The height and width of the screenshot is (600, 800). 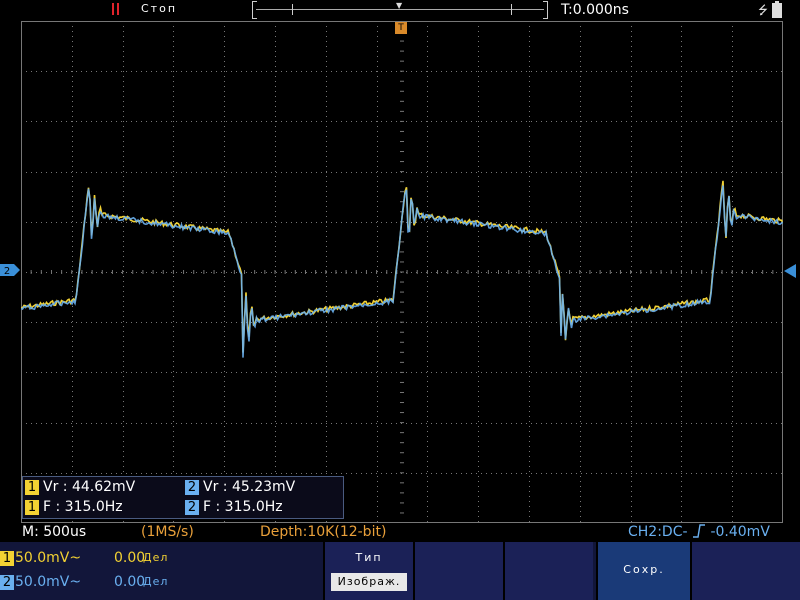 I want to click on ch1-freq-measurement: 1F : 315.0Hz, so click(x=74, y=509).